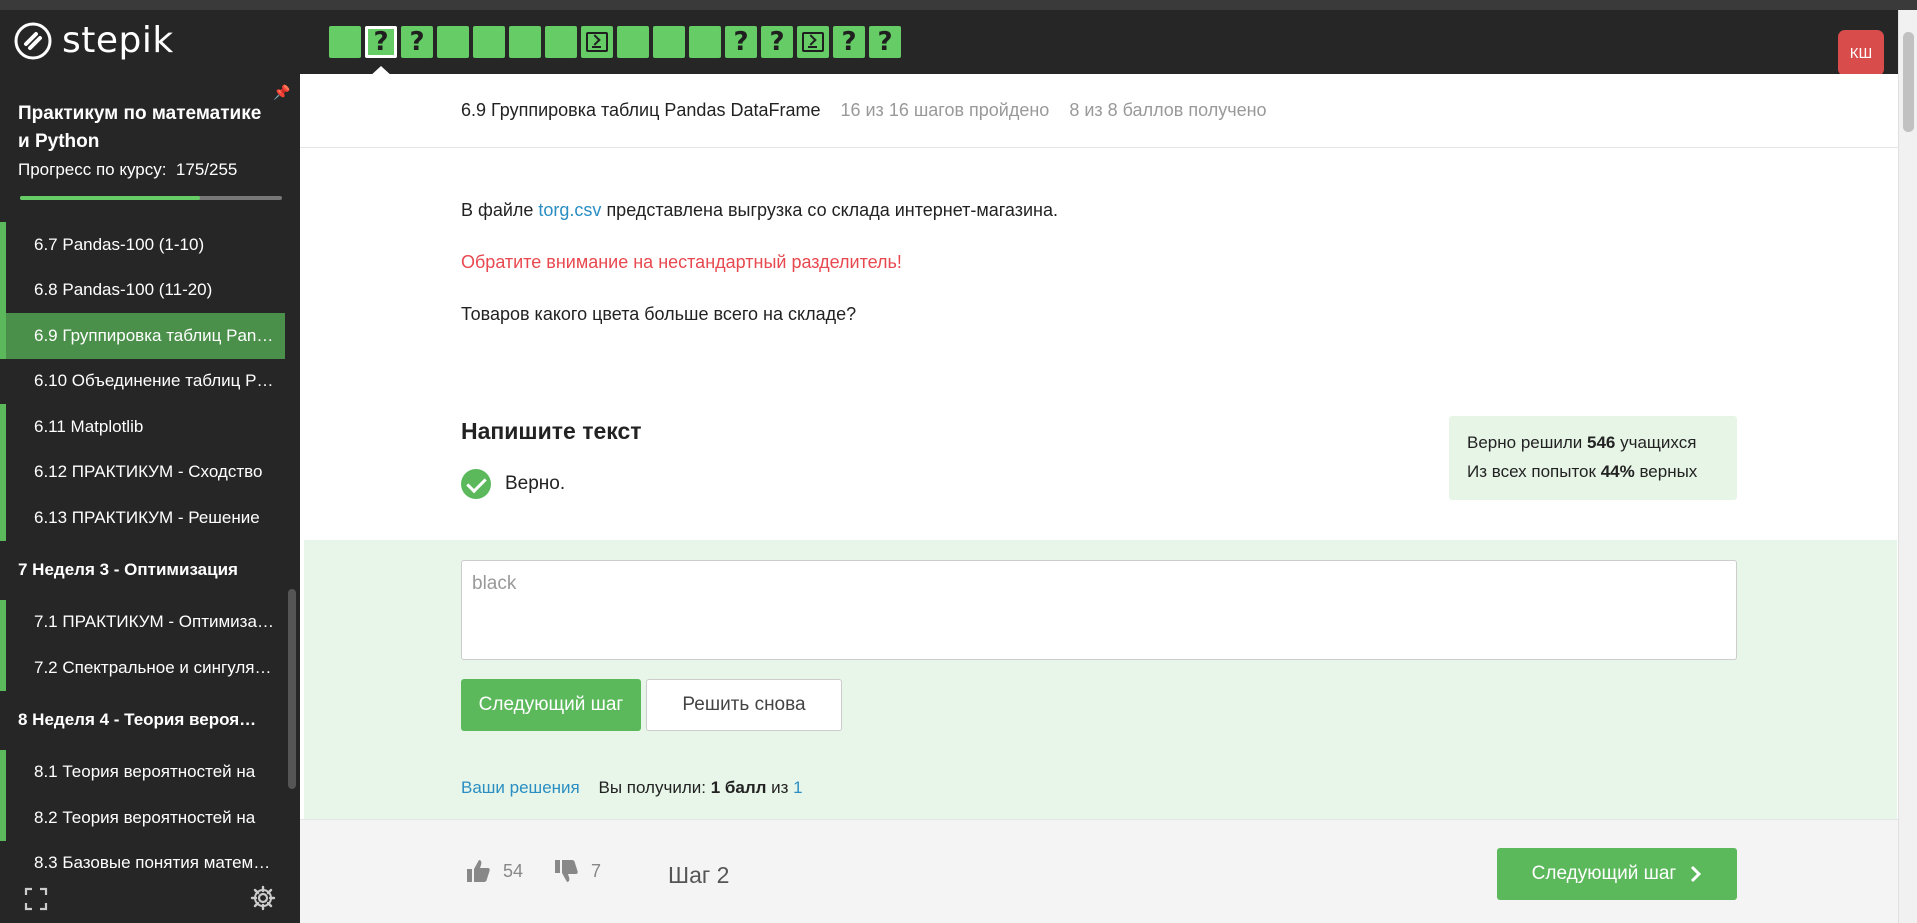  Describe the element at coordinates (1656, 442) in the screenshot. I see `stats-text: учащихся` at that location.